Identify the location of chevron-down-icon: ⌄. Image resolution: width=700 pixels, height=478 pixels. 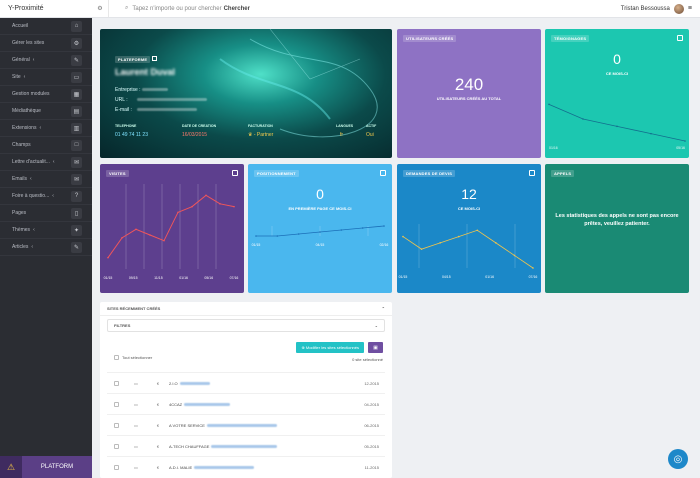
(376, 325).